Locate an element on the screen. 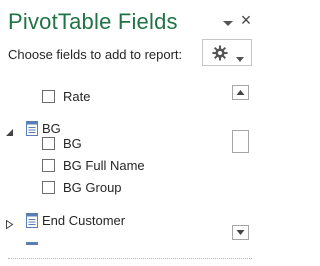 The image size is (320, 266). field-item: BG Full Name is located at coordinates (116, 166).